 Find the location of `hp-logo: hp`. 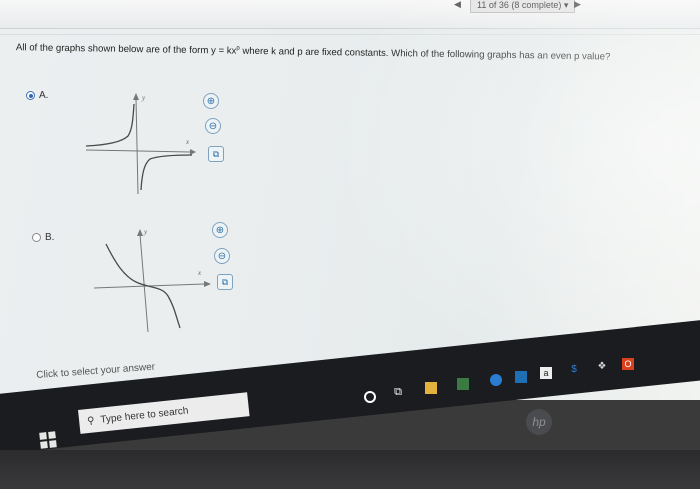

hp-logo: hp is located at coordinates (539, 422).